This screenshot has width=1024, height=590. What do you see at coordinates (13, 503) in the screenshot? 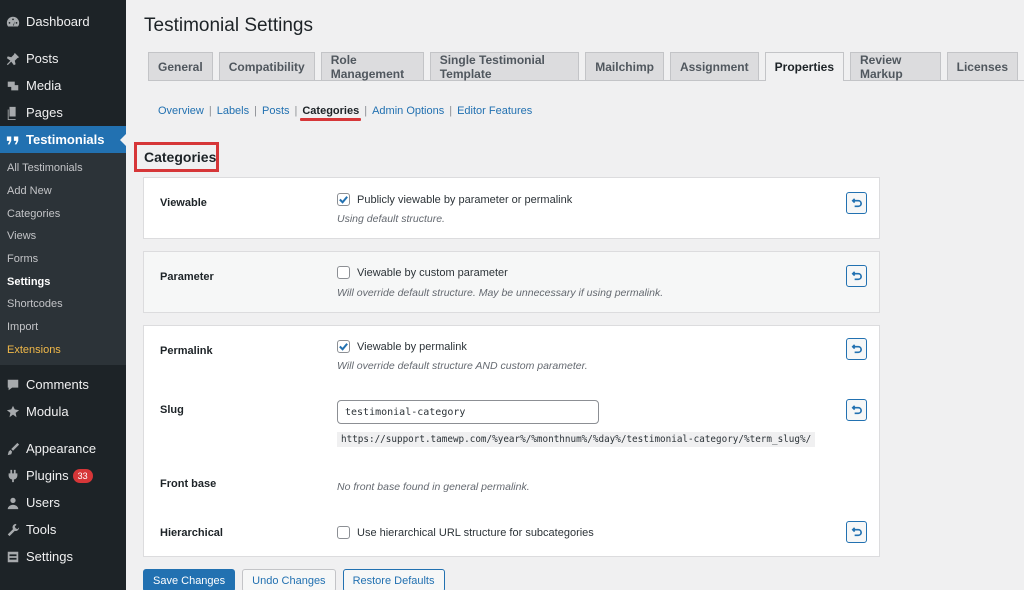
I see `users-icon` at bounding box center [13, 503].